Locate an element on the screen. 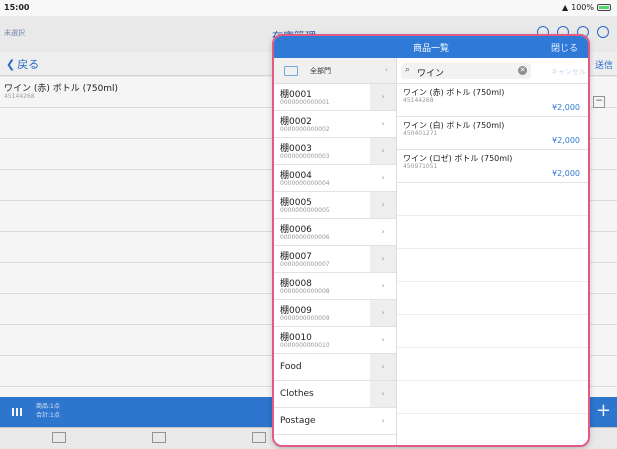 This screenshot has width=617, height=449. modal-header: 商品一覧 閉じる is located at coordinates (431, 47).